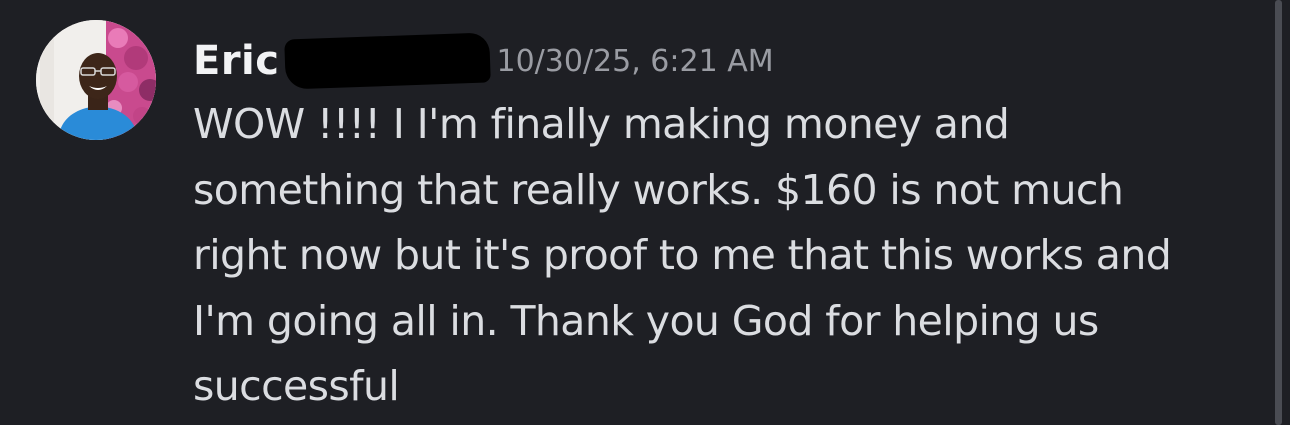 The width and height of the screenshot is (1290, 425). I want to click on message-timestamp: 10/30/25, 6:21 AM, so click(635, 61).